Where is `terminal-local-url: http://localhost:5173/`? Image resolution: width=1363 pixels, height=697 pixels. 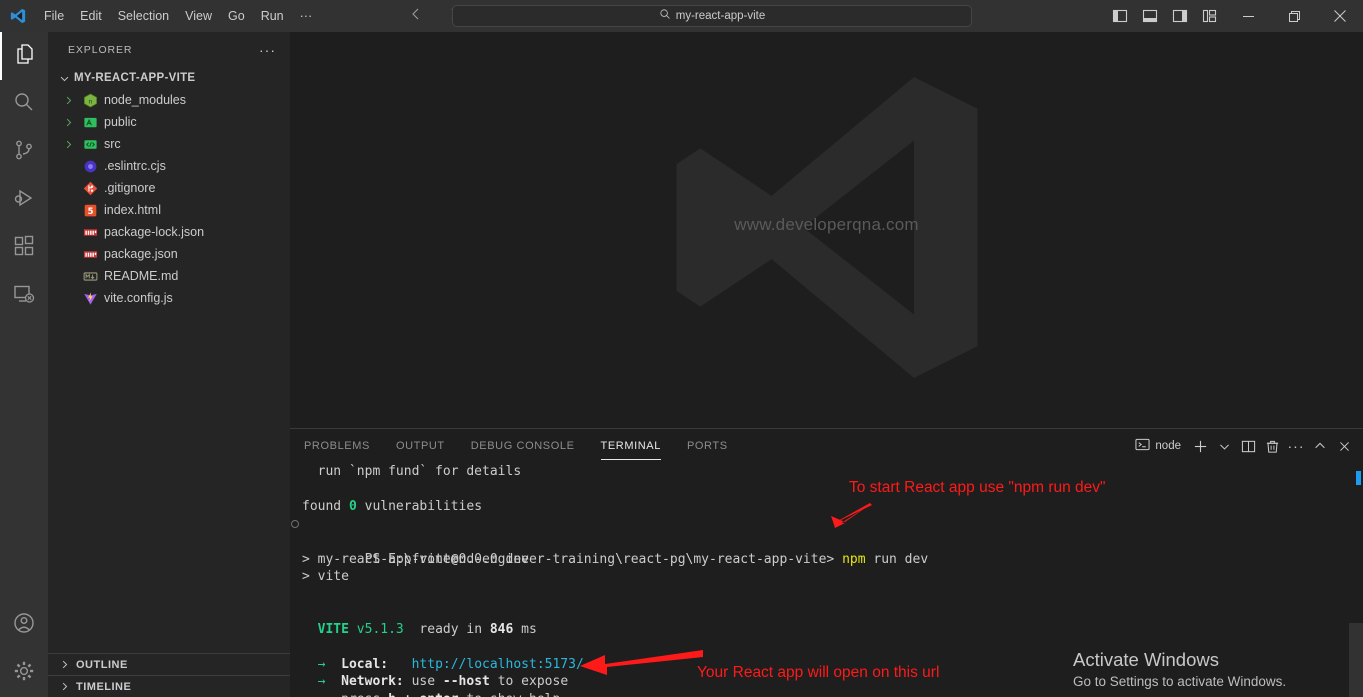 terminal-local-url: http://localhost:5173/ is located at coordinates (498, 664).